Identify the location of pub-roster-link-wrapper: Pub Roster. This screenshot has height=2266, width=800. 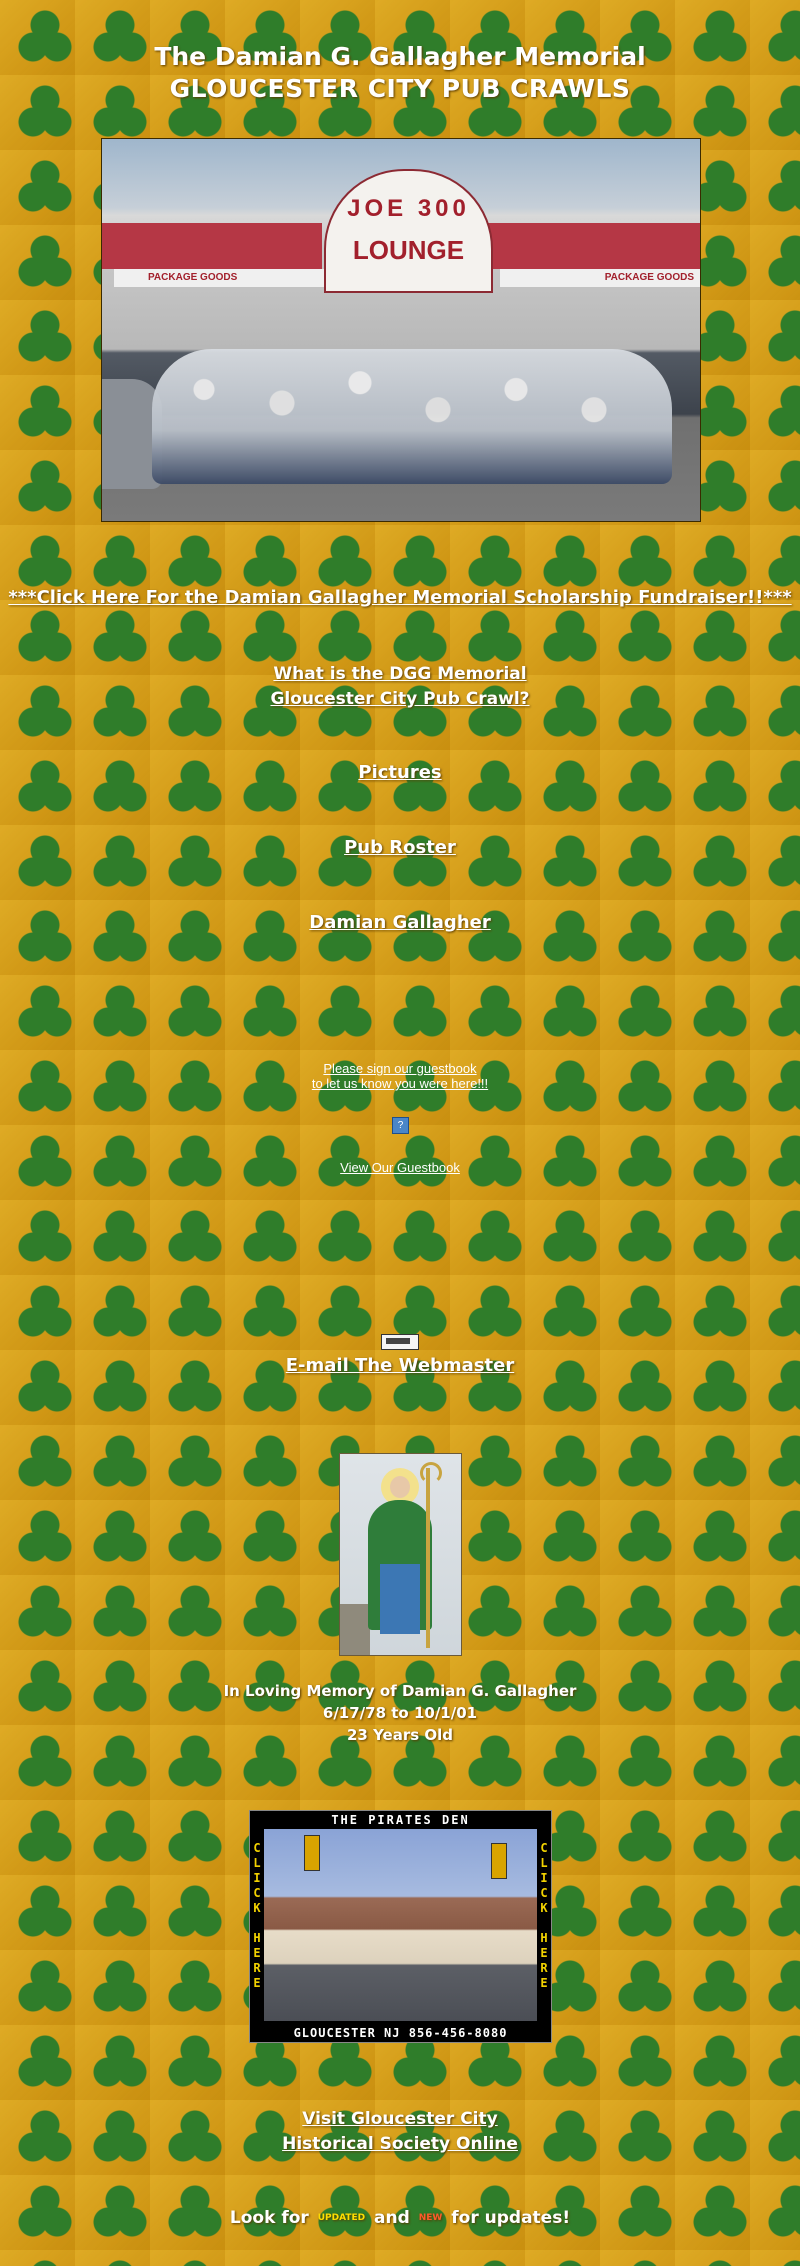
(400, 847).